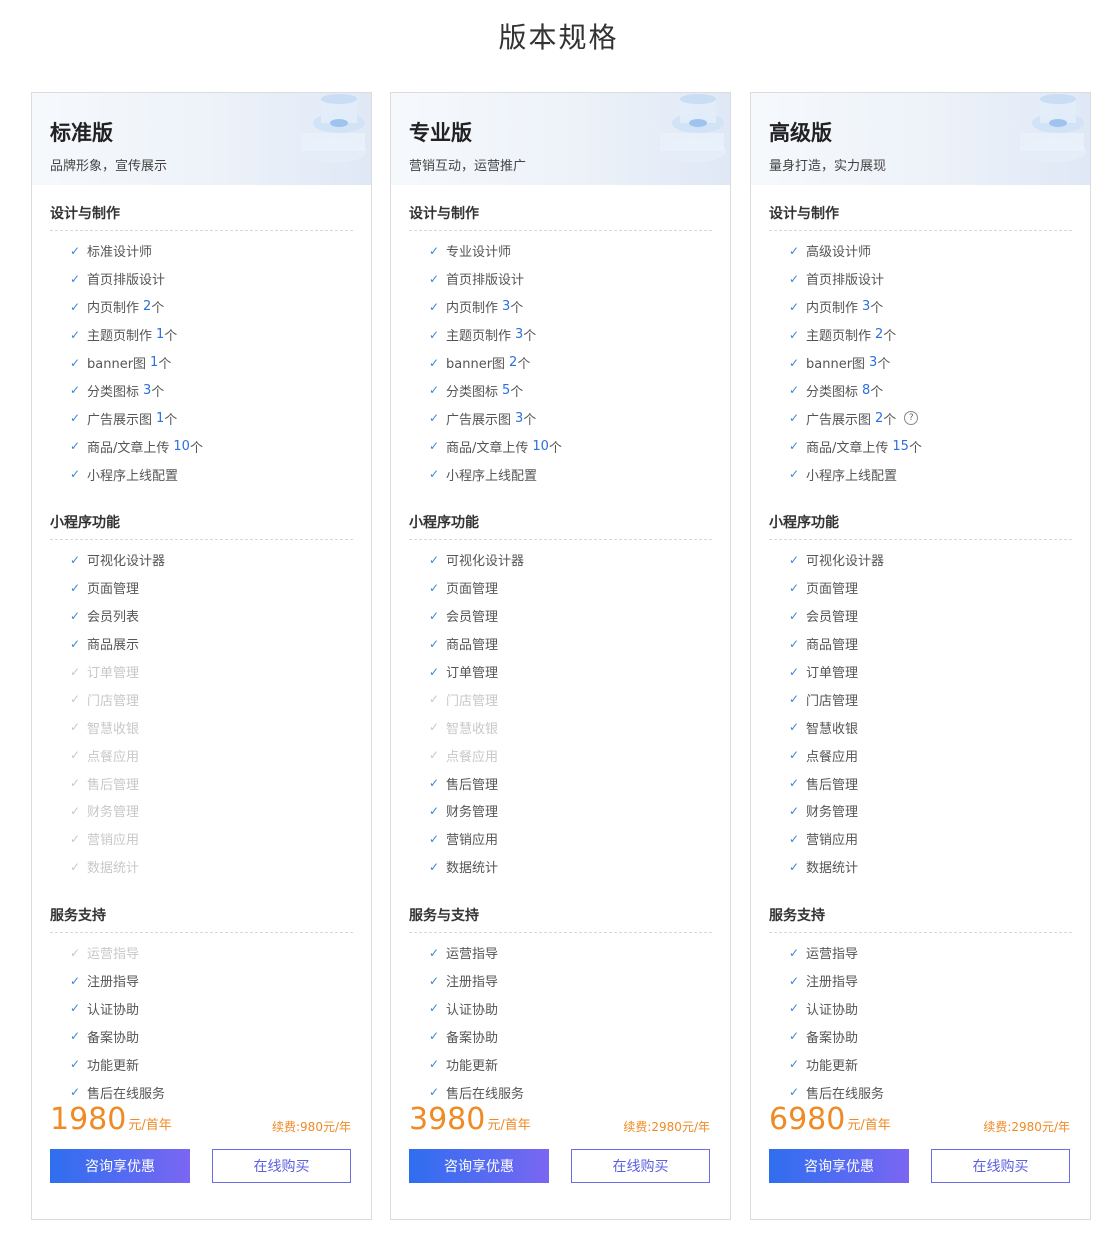 This screenshot has height=1250, width=1117. I want to click on feature-item: ✓ 主题页制作 1 个, so click(211, 335).